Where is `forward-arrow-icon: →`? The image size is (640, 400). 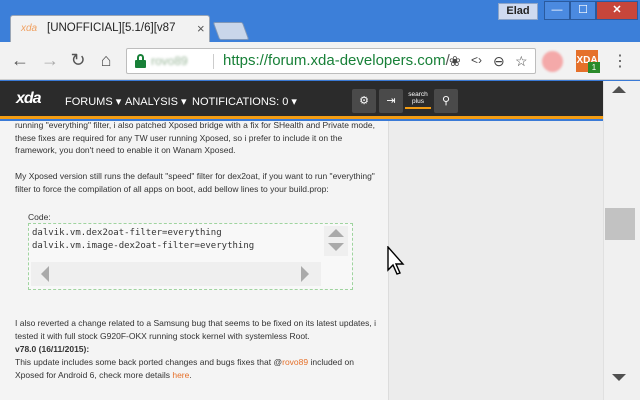 forward-arrow-icon: → is located at coordinates (50, 60).